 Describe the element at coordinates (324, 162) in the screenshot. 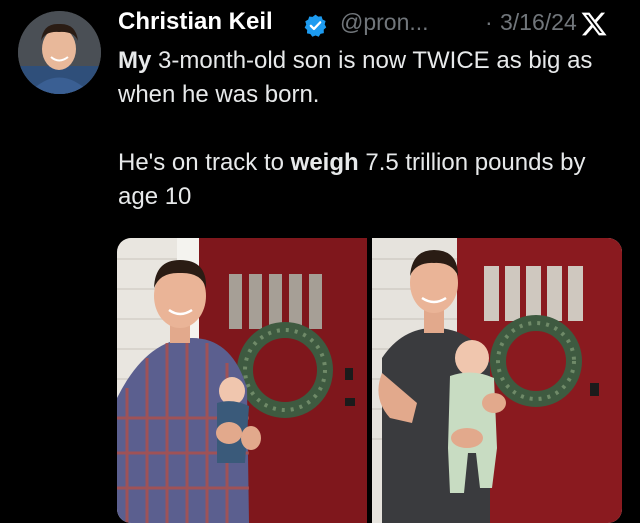

I see `bold-weigh: weigh` at that location.